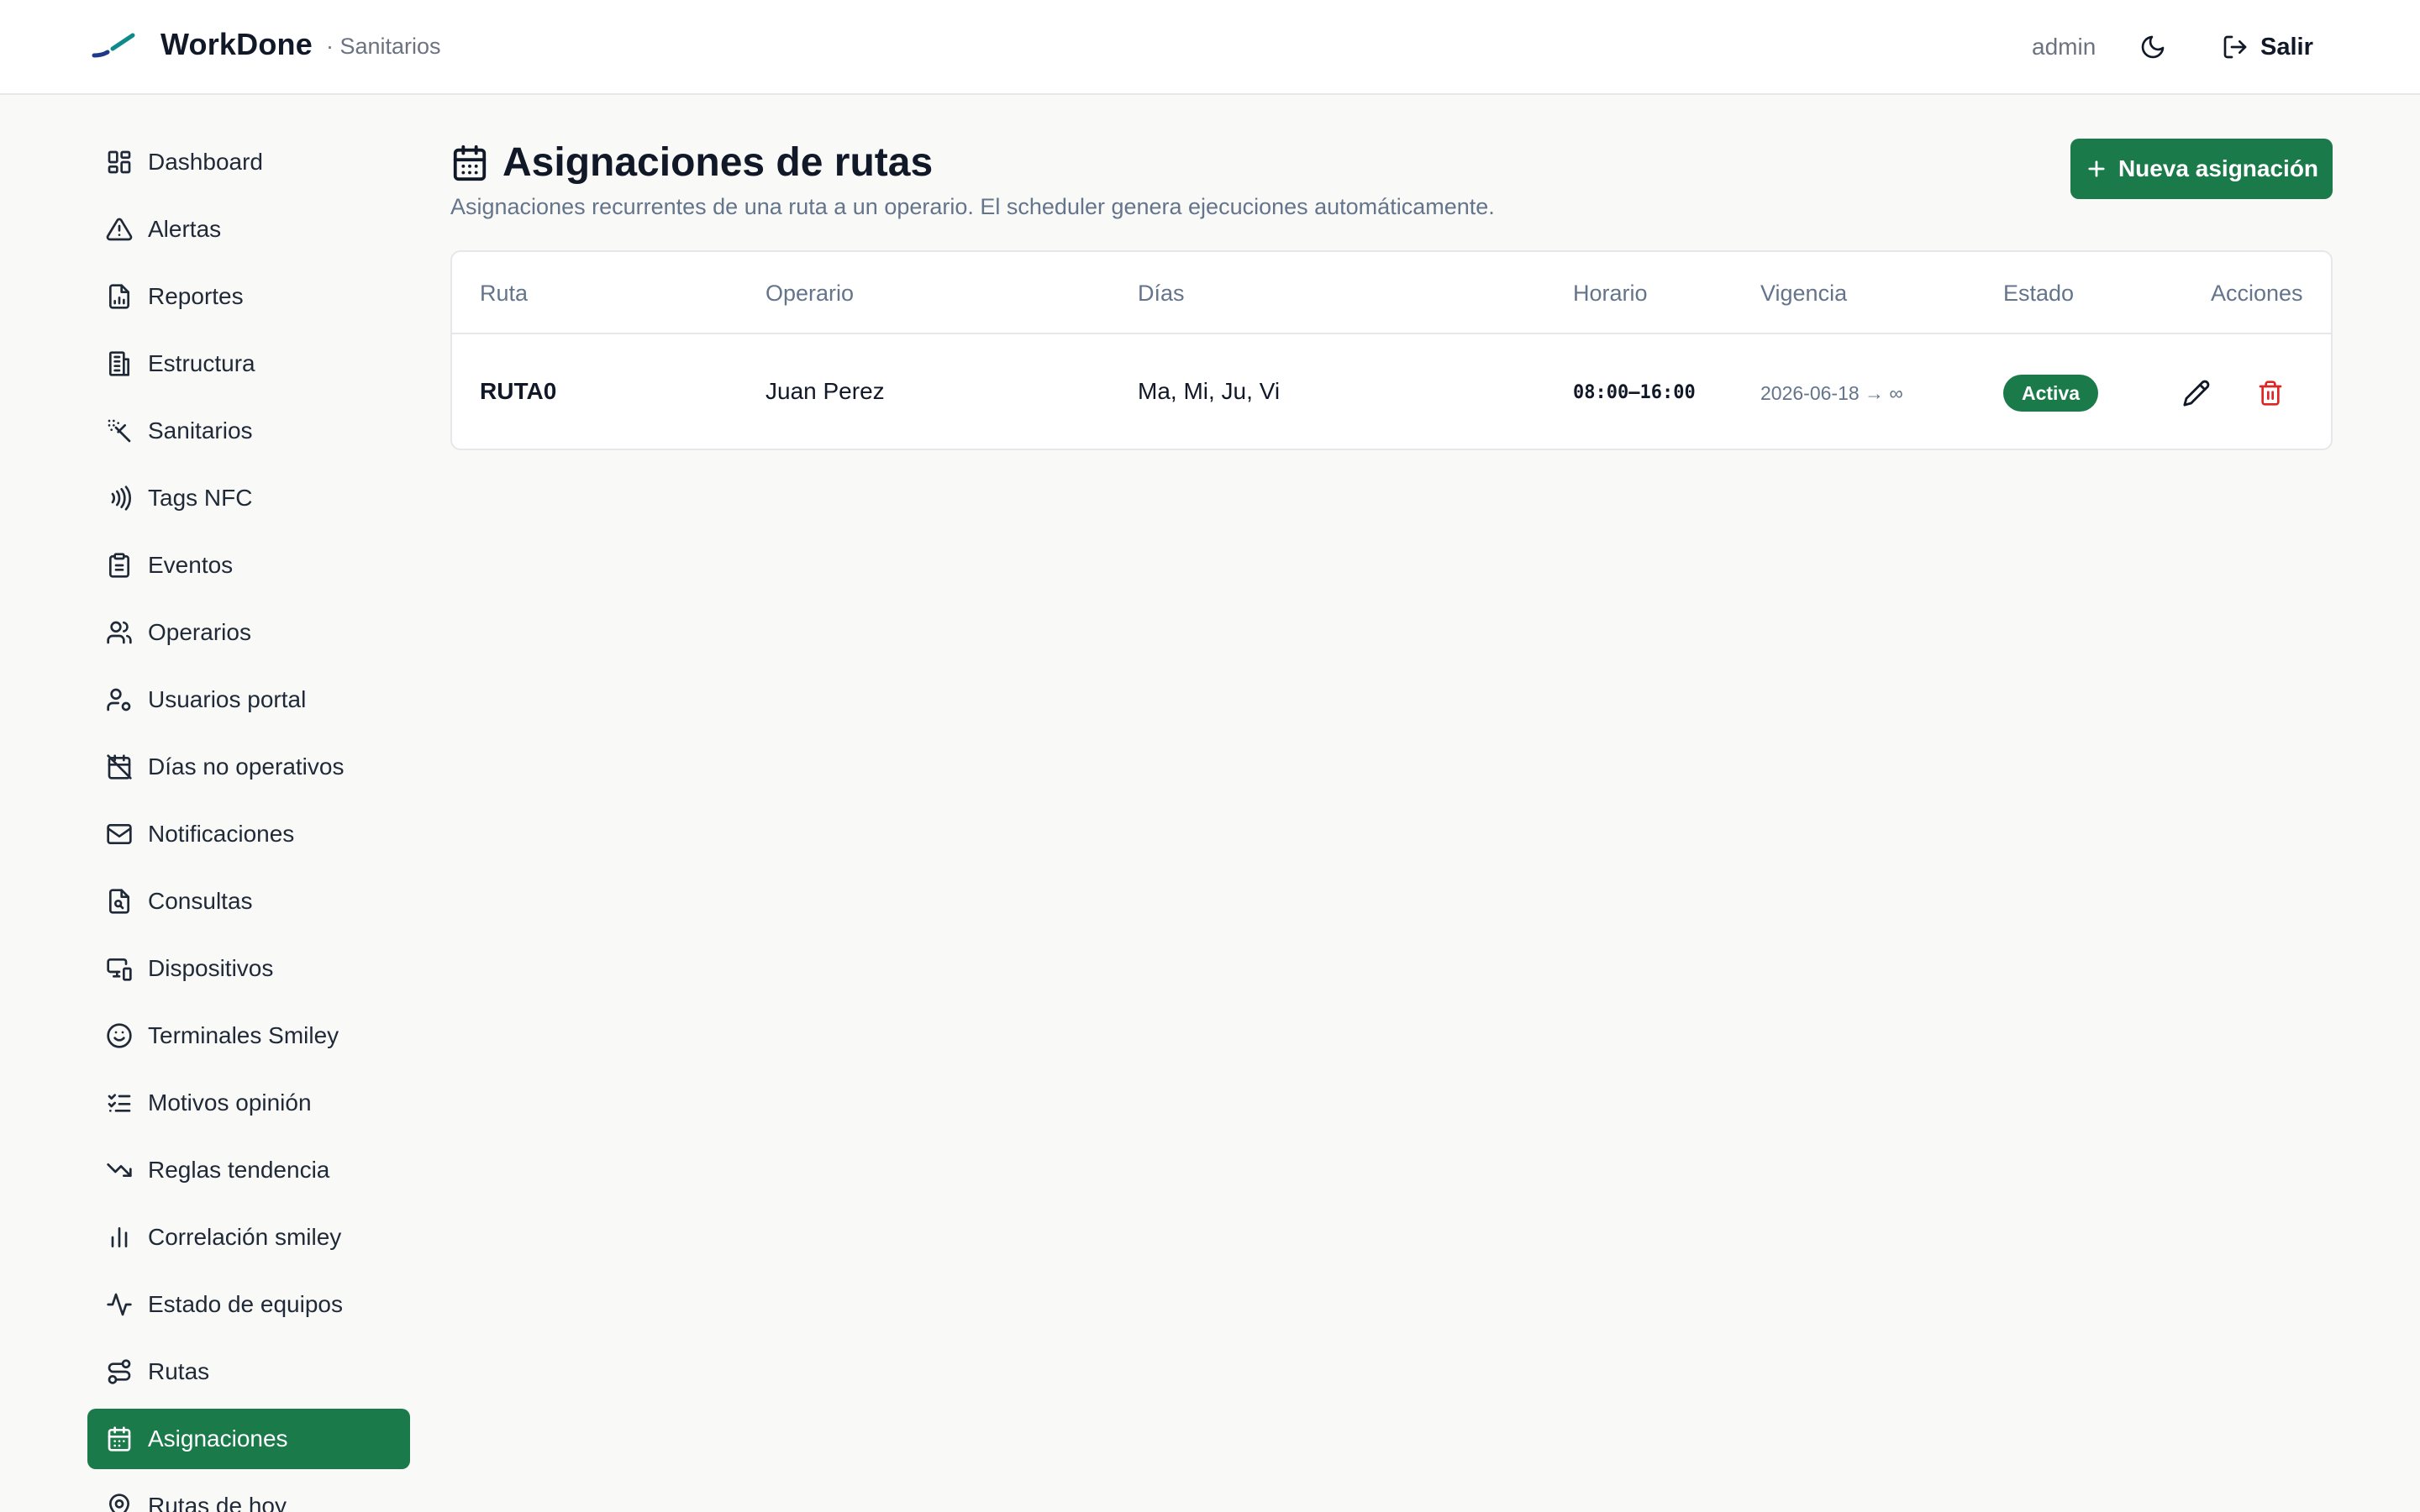 Image resolution: width=2420 pixels, height=1512 pixels. I want to click on sidebar-item-tags-nfc: Tags NFC, so click(248, 498).